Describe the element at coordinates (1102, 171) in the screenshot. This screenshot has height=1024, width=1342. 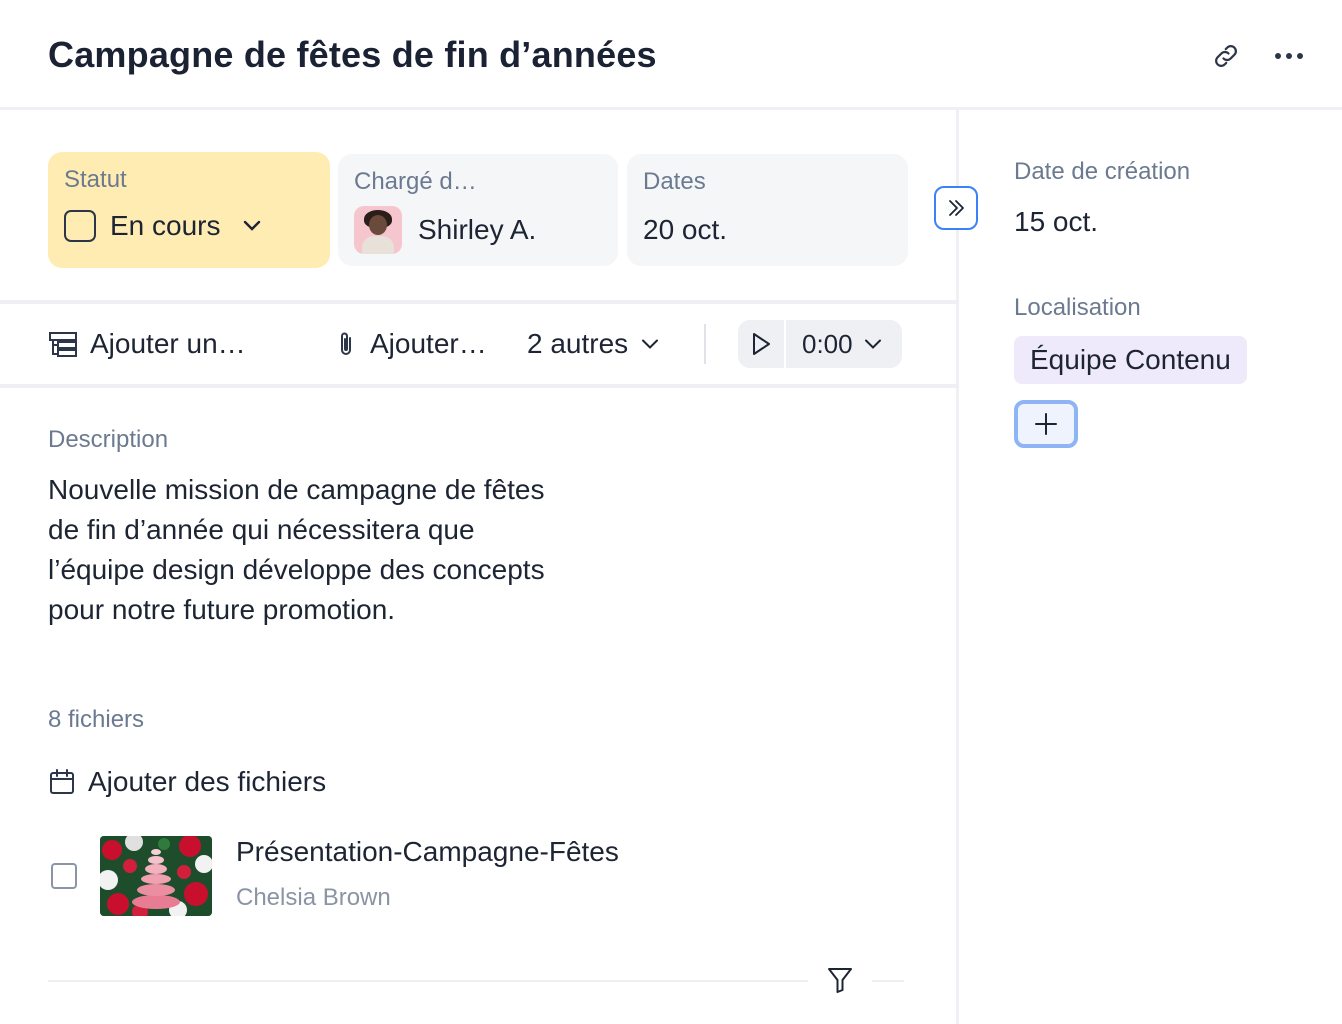
I see `created-date-label: Date de création` at that location.